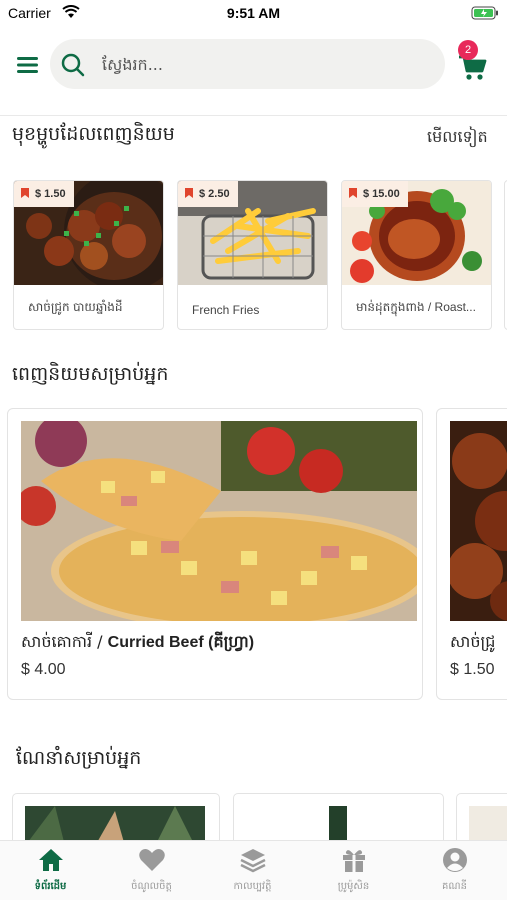 The width and height of the screenshot is (507, 901). I want to click on food-image: $ 2.50, so click(252, 233).